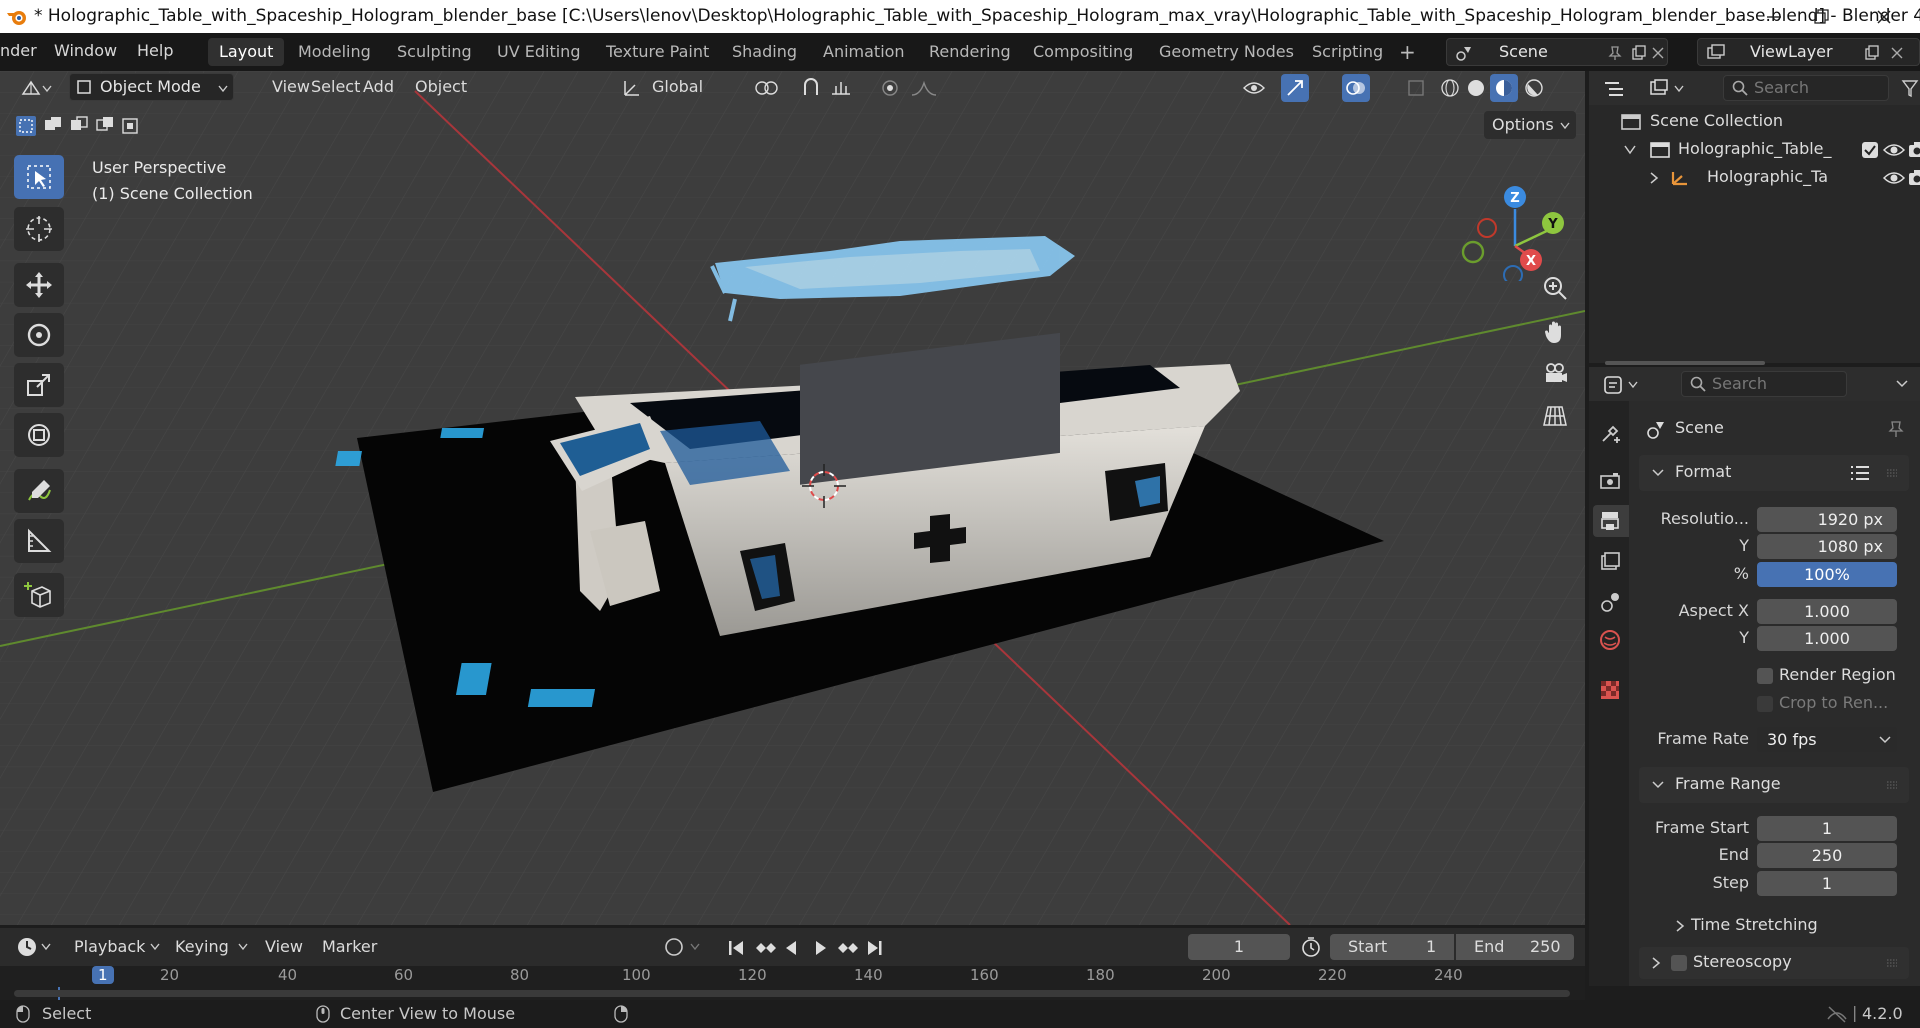 This screenshot has width=1920, height=1028. Describe the element at coordinates (1764, 384) in the screenshot. I see `properties-search-input: Search` at that location.